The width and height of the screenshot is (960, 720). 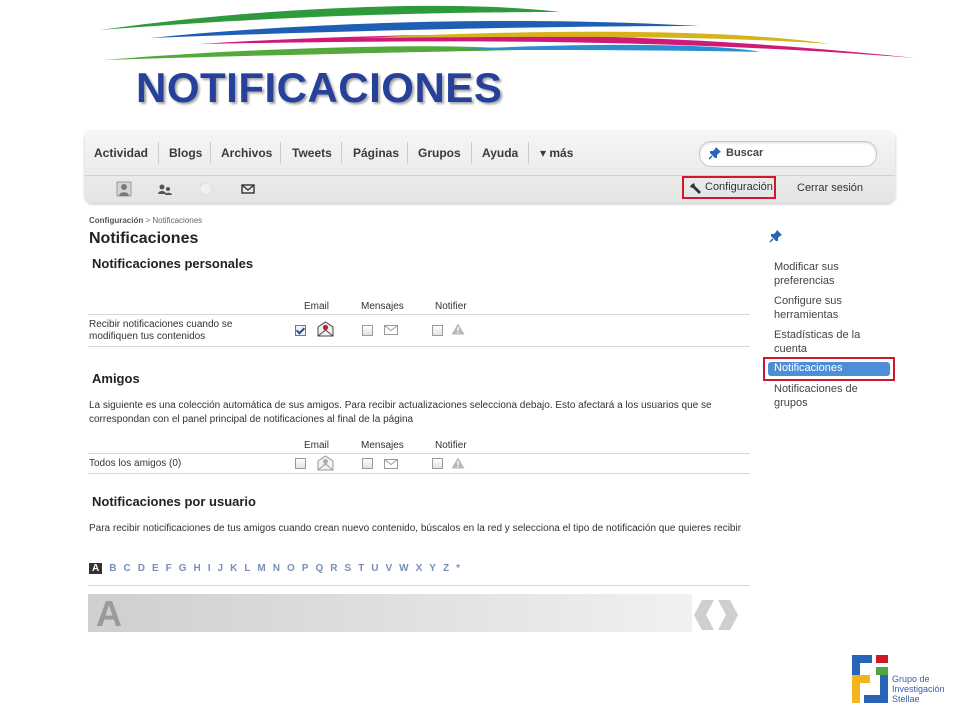 I want to click on letter-filter-j: J, so click(x=221, y=568).